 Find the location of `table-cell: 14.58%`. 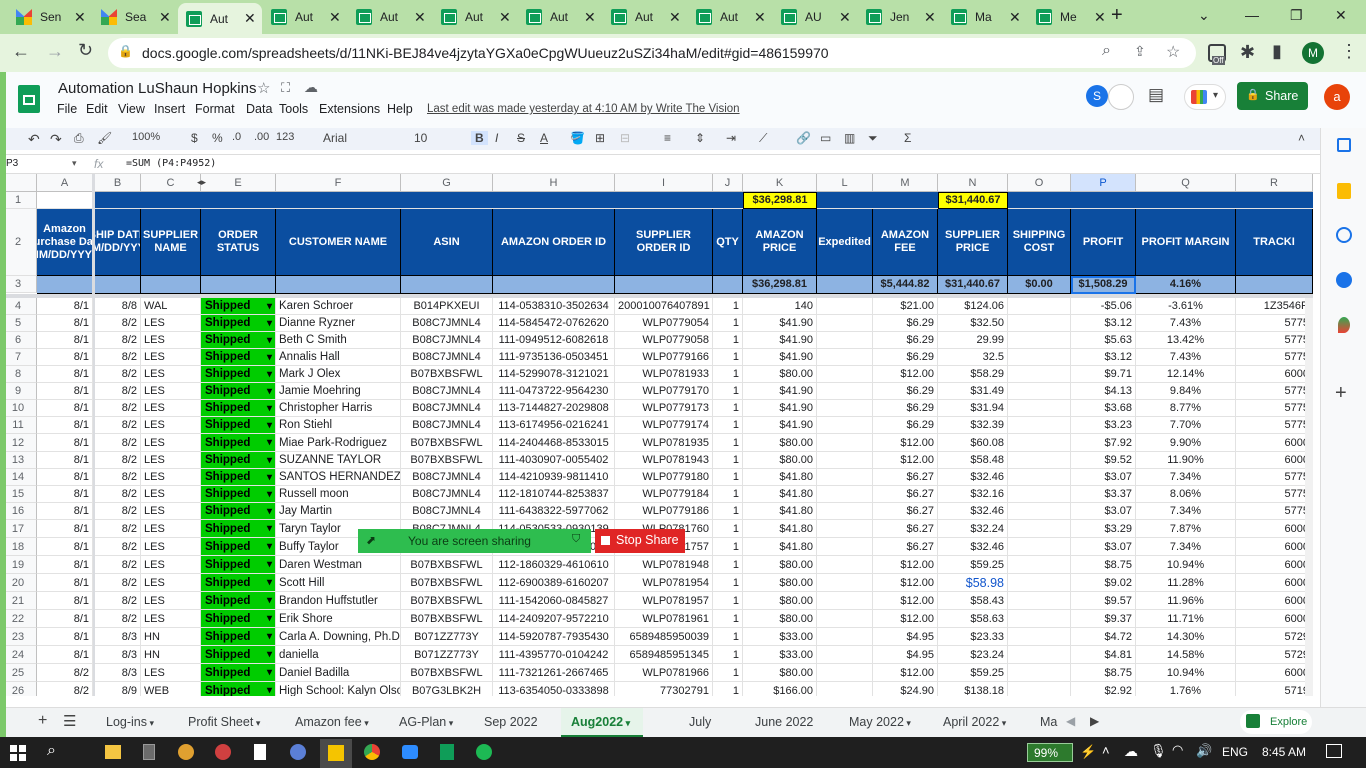

table-cell: 14.58% is located at coordinates (1186, 655).